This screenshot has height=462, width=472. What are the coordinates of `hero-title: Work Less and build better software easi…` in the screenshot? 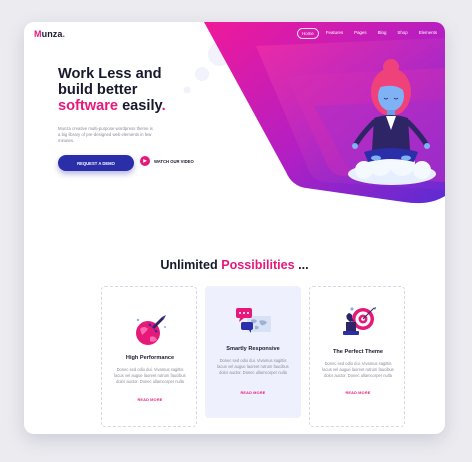 It's located at (138, 90).